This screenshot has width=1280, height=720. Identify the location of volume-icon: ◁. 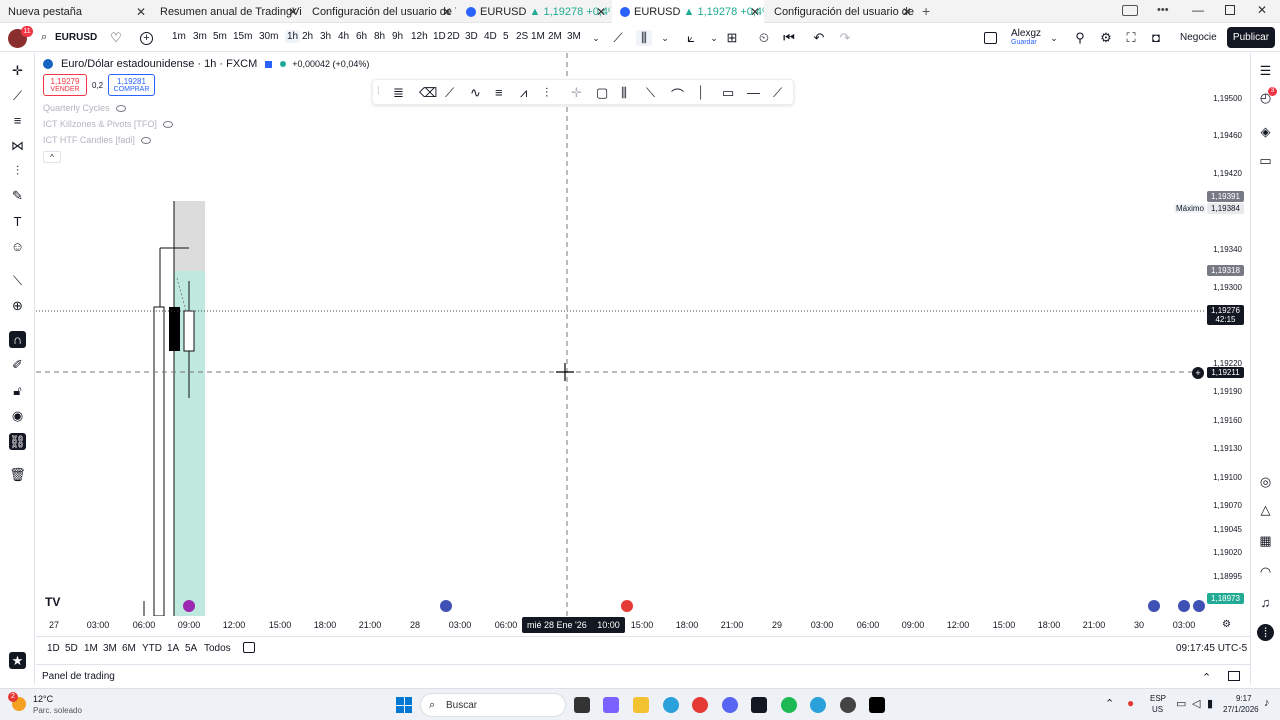
(1196, 703).